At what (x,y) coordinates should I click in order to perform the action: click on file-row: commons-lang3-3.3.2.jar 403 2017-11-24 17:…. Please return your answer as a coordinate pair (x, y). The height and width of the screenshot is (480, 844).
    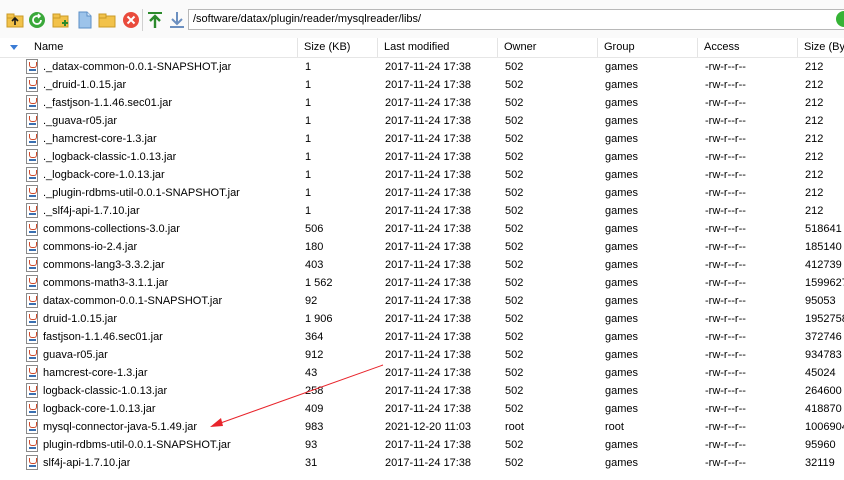
    Looking at the image, I should click on (422, 265).